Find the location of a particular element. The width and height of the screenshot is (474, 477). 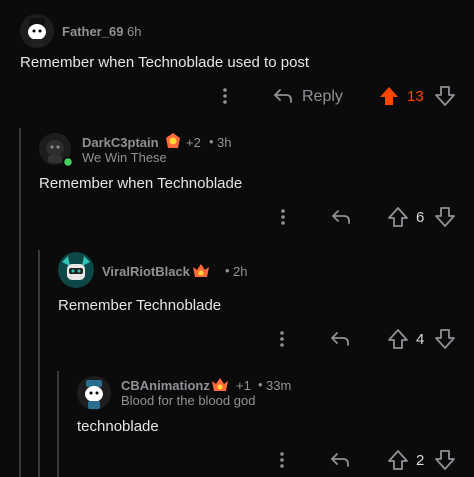

online-dot-icon is located at coordinates (68, 162).